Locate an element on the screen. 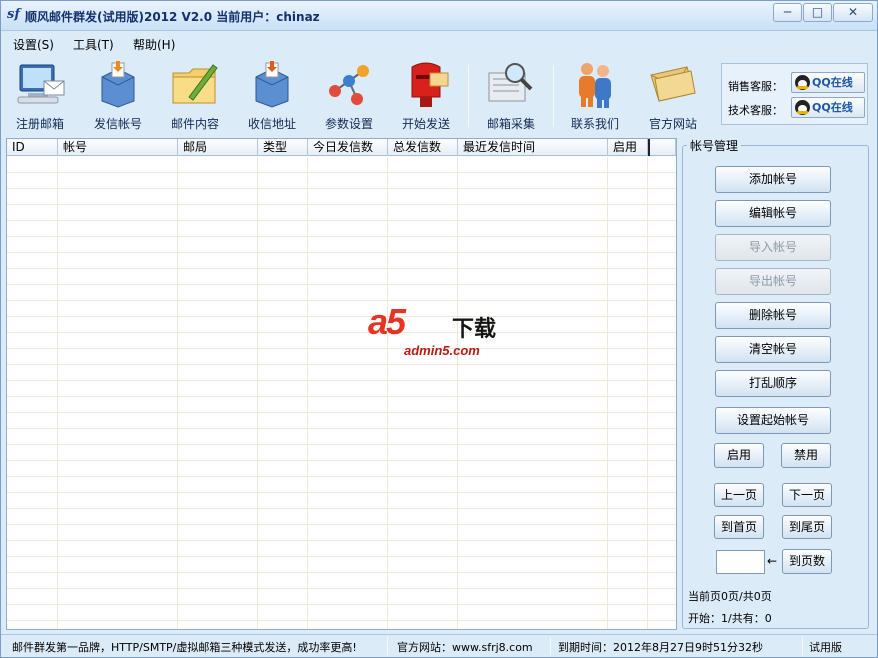 This screenshot has width=878, height=658. account-management-title: 帐号管理 is located at coordinates (714, 145).